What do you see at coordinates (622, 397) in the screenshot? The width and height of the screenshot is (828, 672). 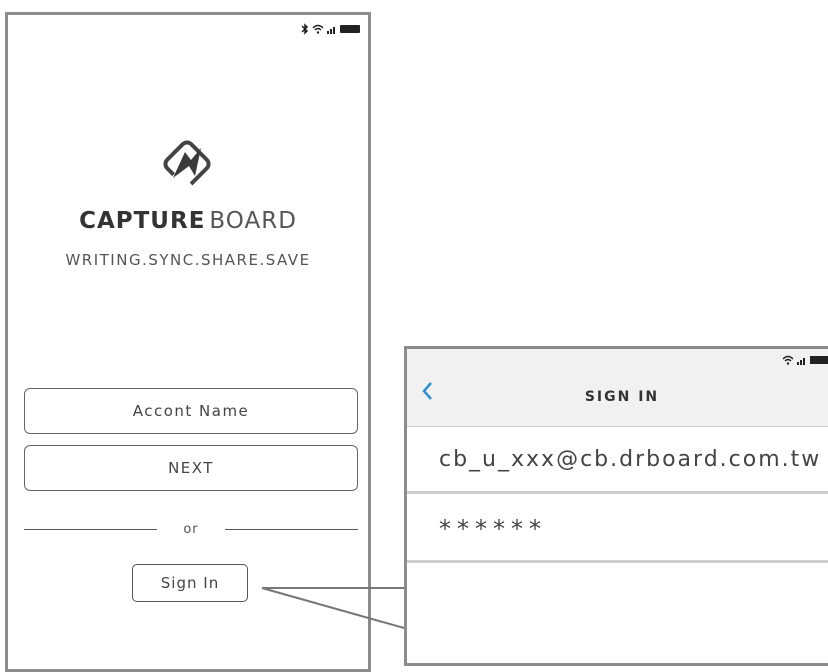 I see `sign-in-title: SIGN IN` at bounding box center [622, 397].